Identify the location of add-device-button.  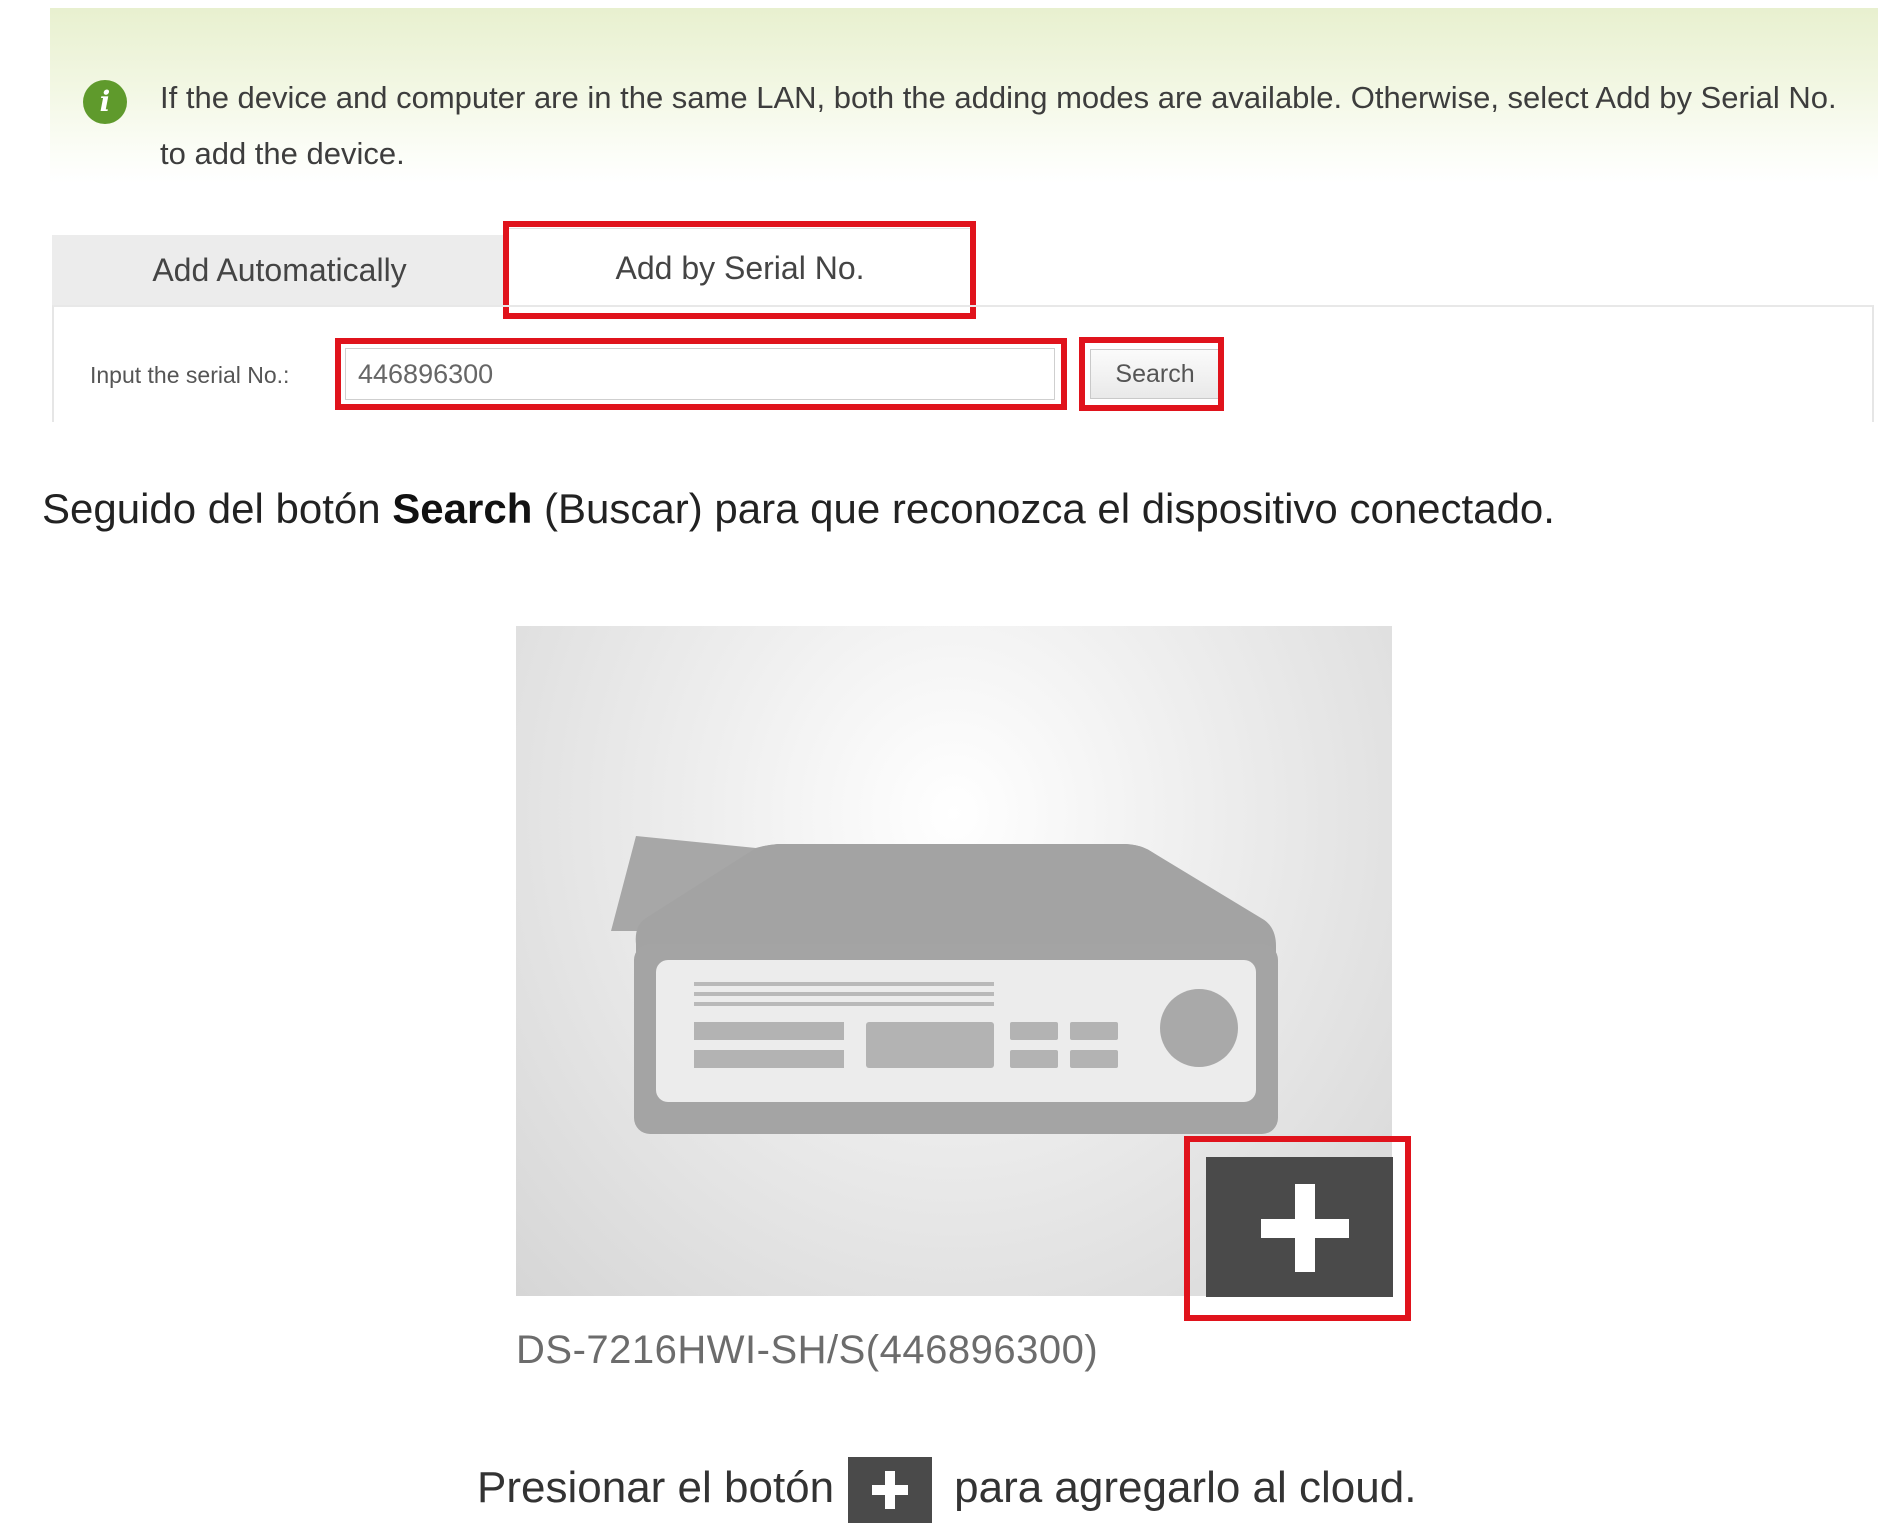
(1299, 1227).